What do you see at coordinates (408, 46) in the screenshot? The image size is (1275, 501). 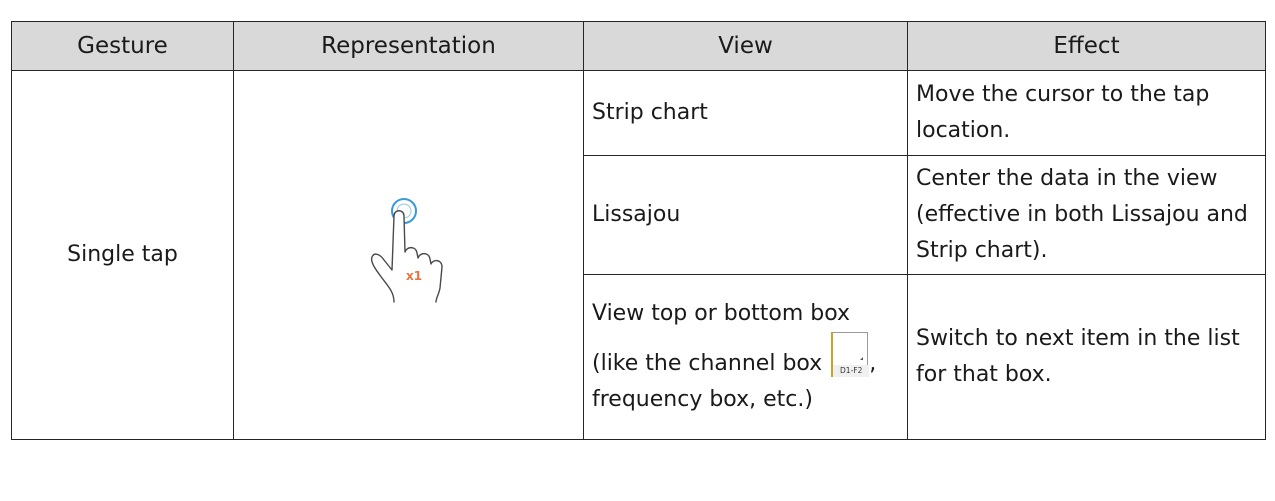 I see `header-representation: Representation` at bounding box center [408, 46].